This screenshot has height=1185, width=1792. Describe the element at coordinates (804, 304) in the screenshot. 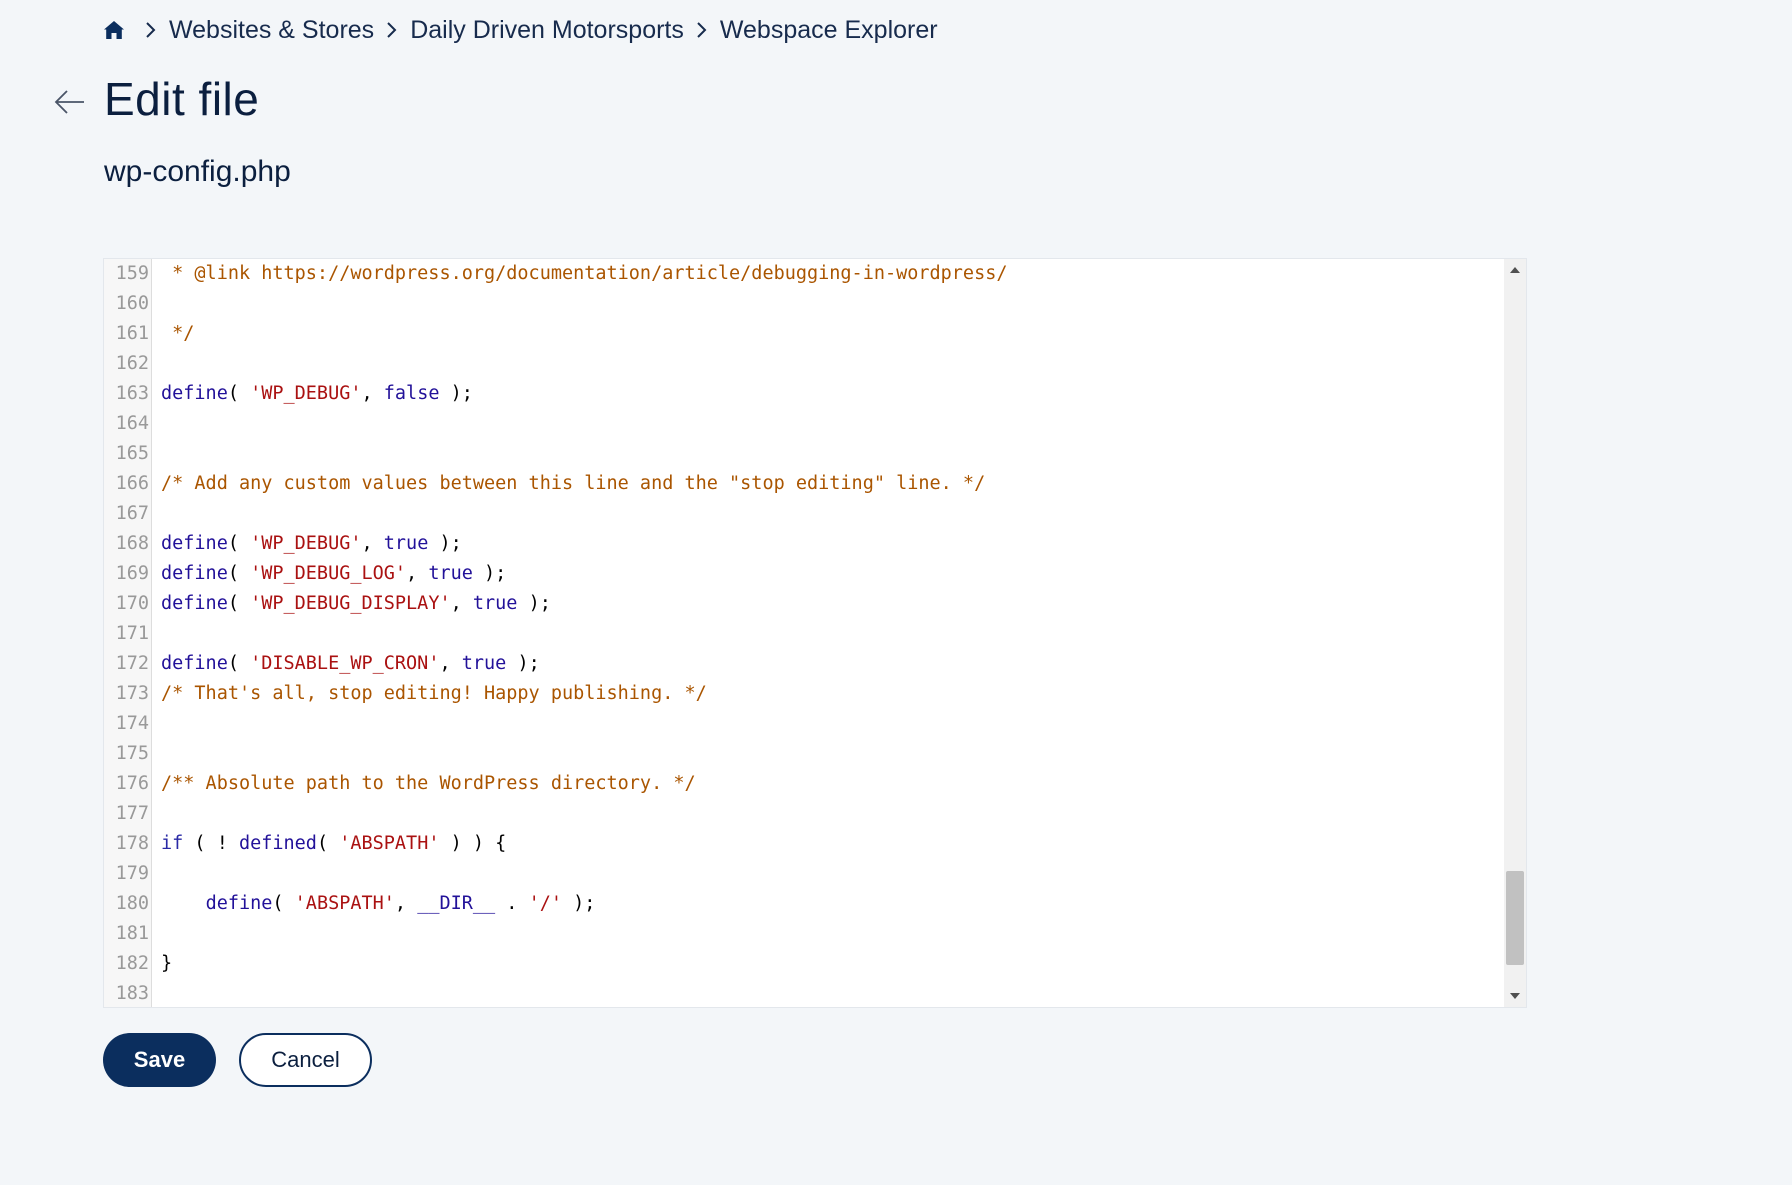

I see `code-line: 160` at that location.